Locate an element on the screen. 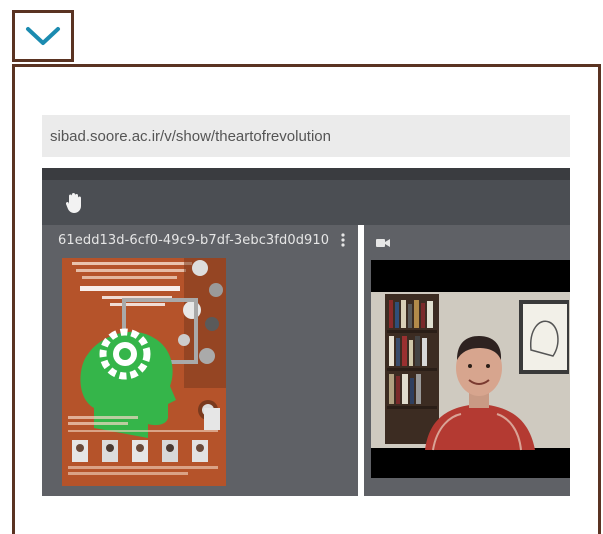 Image resolution: width=603 pixels, height=534 pixels. kebab-menu-icon is located at coordinates (343, 240).